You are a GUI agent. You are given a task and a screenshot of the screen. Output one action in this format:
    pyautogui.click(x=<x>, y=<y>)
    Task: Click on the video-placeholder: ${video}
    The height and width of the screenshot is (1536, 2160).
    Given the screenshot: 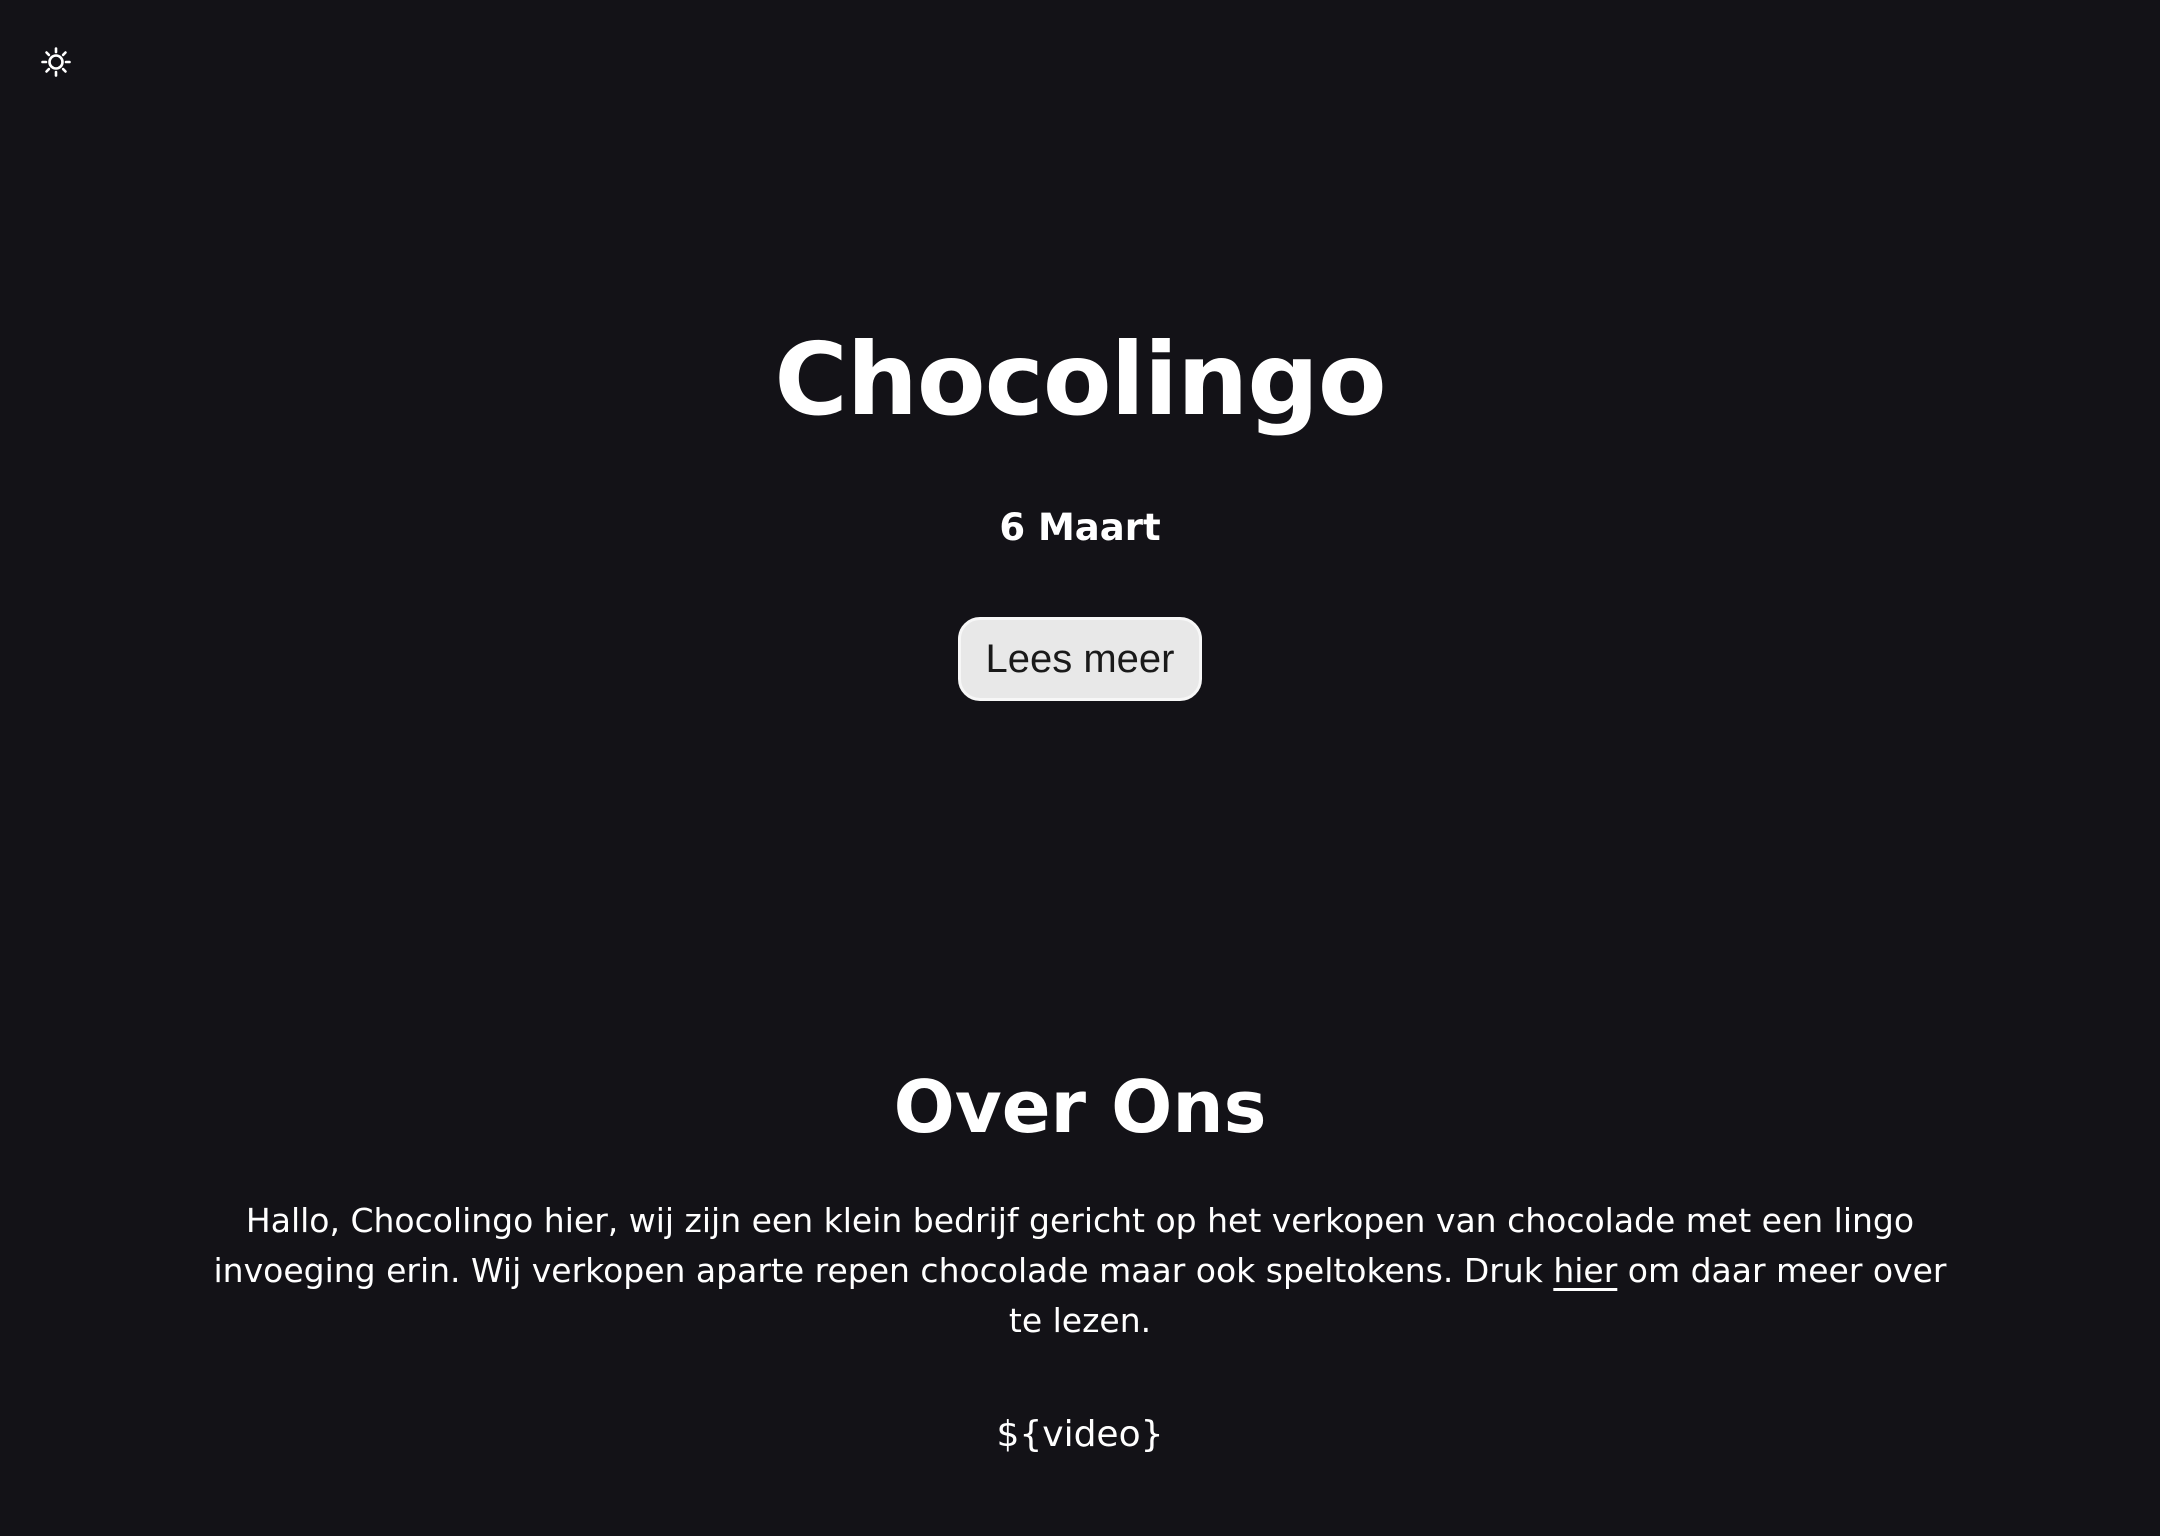 What is the action you would take?
    pyautogui.click(x=1080, y=1434)
    